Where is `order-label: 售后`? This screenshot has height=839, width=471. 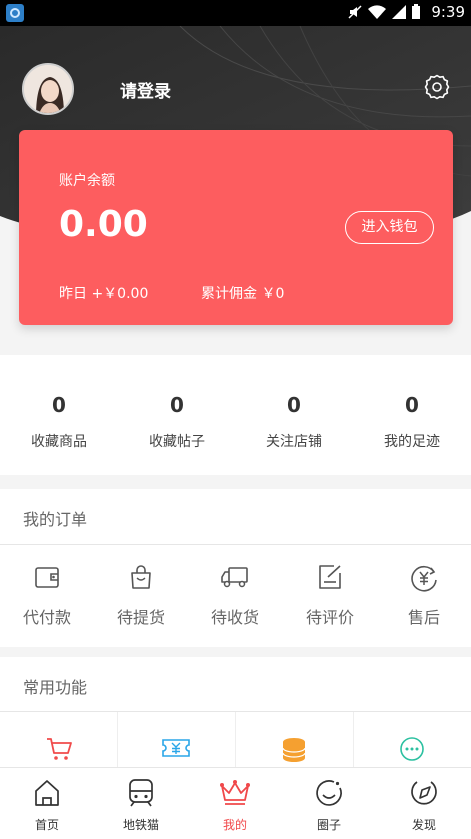 order-label: 售后 is located at coordinates (423, 617).